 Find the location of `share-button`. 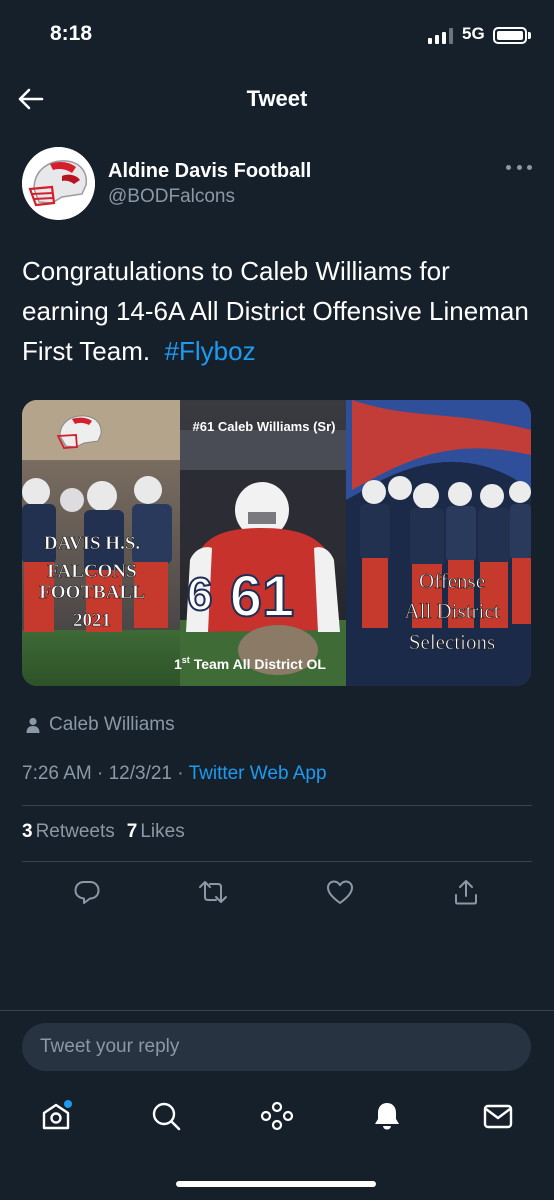

share-button is located at coordinates (466, 892).